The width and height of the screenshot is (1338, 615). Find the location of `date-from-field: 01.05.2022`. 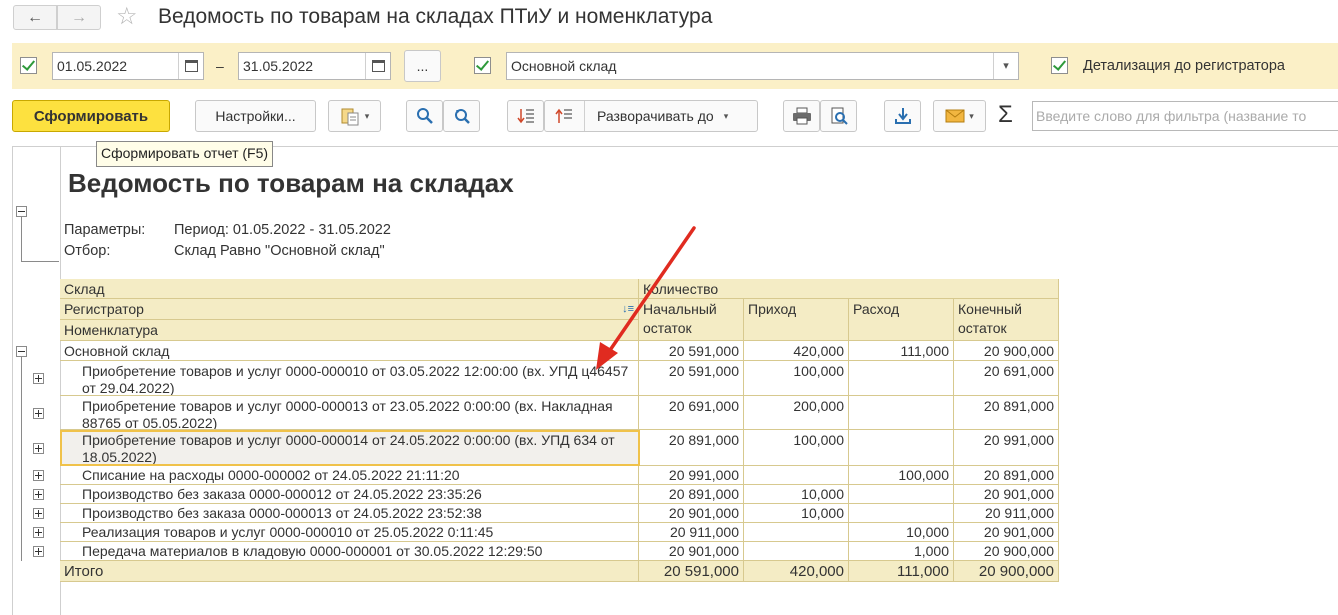

date-from-field: 01.05.2022 is located at coordinates (128, 66).